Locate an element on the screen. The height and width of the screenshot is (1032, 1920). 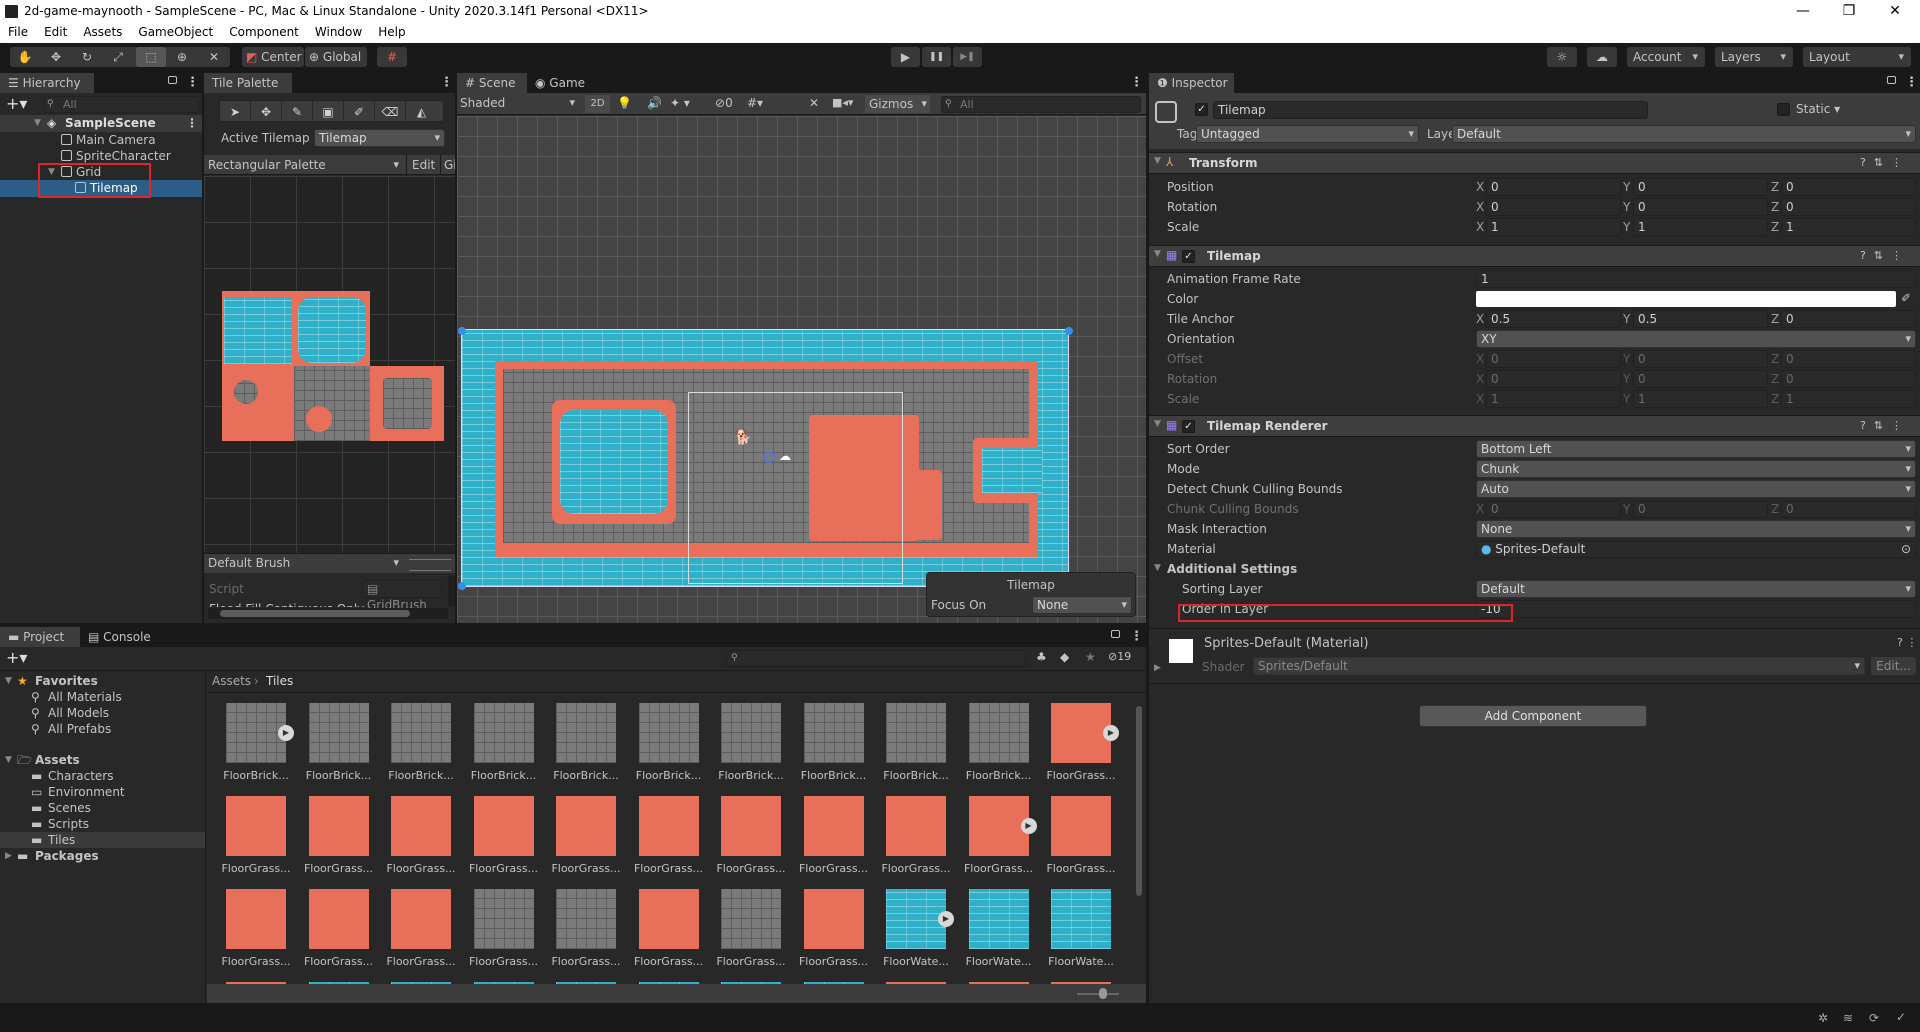
static-dropdown: Static ▾ is located at coordinates (1818, 109).